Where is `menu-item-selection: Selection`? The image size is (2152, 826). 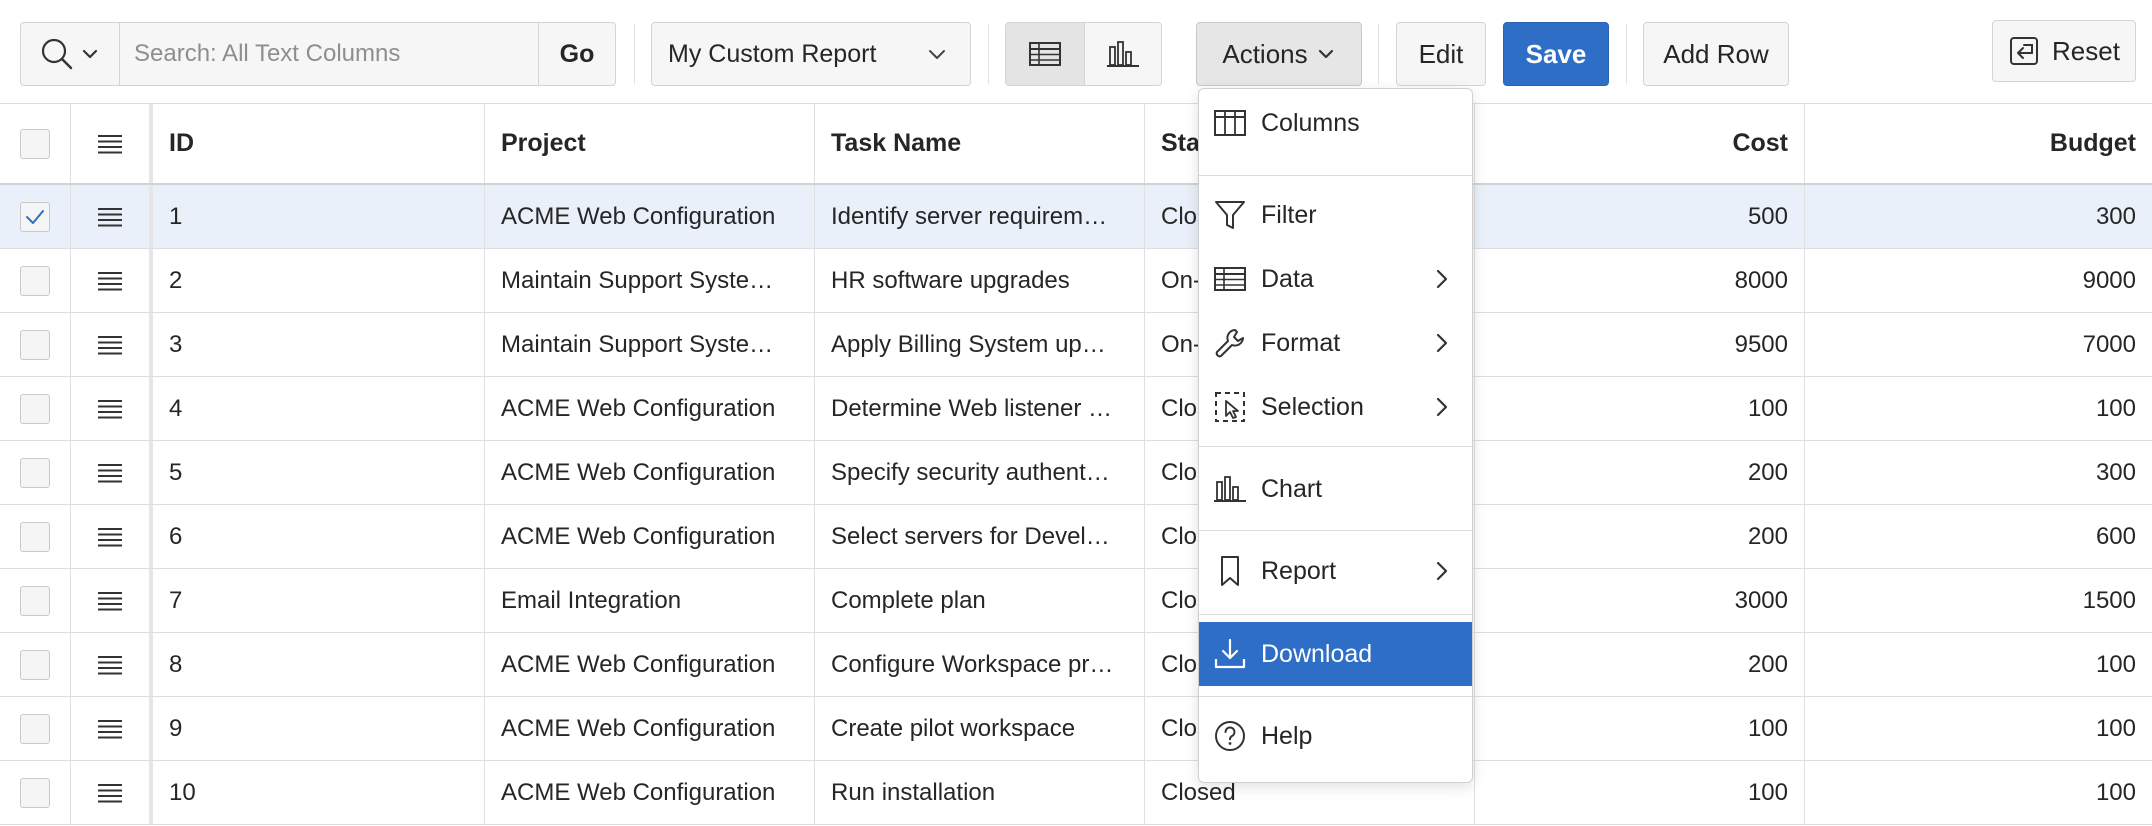
menu-item-selection: Selection is located at coordinates (1335, 407).